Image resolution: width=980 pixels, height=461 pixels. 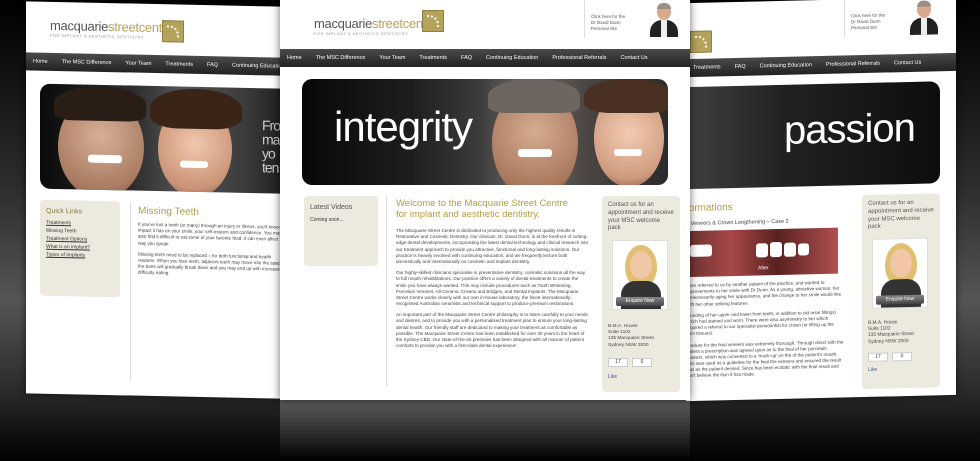 What do you see at coordinates (631, 339) in the screenshot?
I see `address-line: 135 Macquarie Street` at bounding box center [631, 339].